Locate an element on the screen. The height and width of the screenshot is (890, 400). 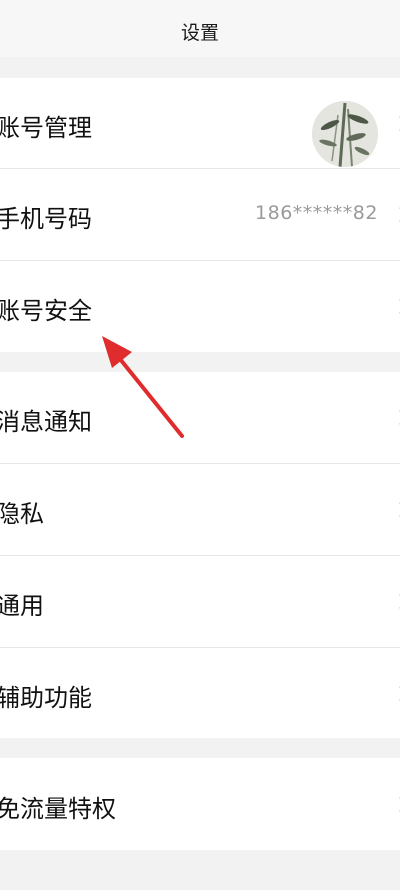
settings-group-data-privilege: 免流量特权 is located at coordinates (200, 804).